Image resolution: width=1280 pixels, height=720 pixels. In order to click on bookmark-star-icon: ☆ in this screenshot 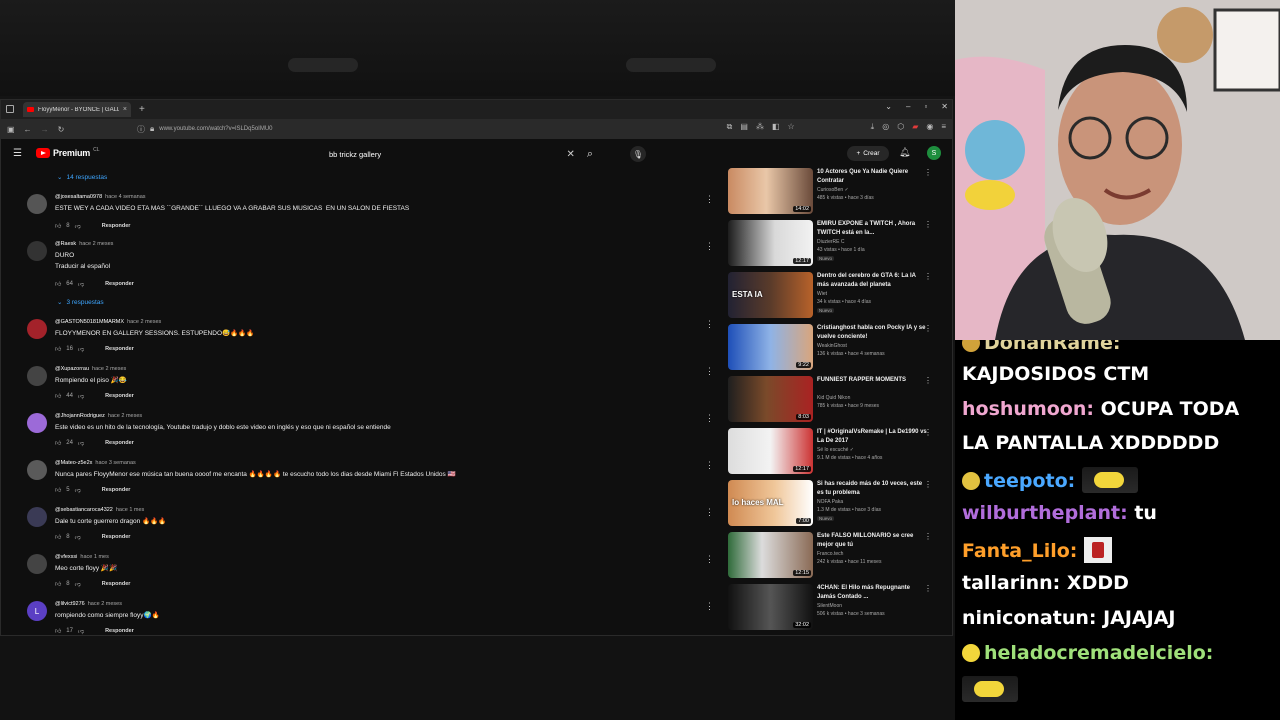, I will do `click(791, 127)`.